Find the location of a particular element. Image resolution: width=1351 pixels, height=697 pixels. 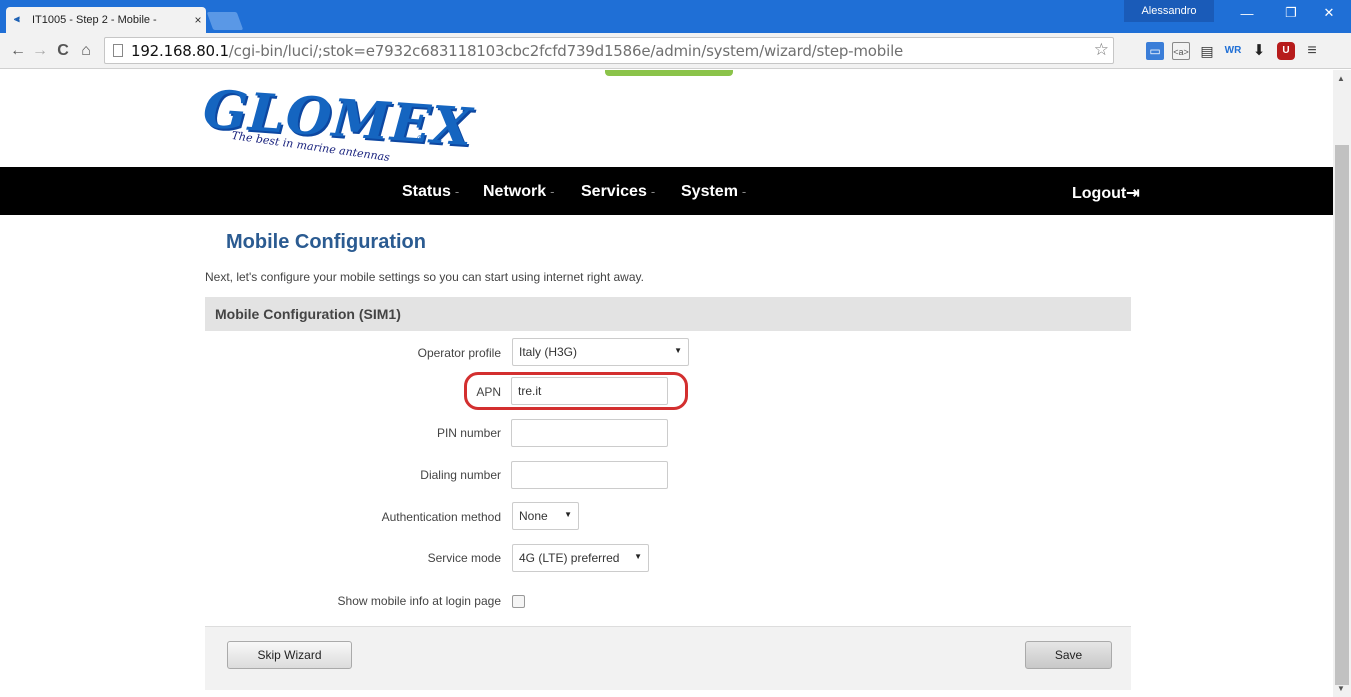

menu-services-caret: - is located at coordinates (653, 191).